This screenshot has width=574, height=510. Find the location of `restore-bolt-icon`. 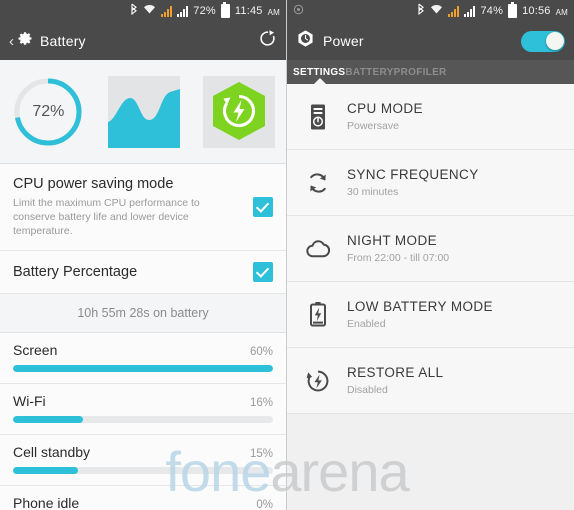

restore-bolt-icon is located at coordinates (318, 381).